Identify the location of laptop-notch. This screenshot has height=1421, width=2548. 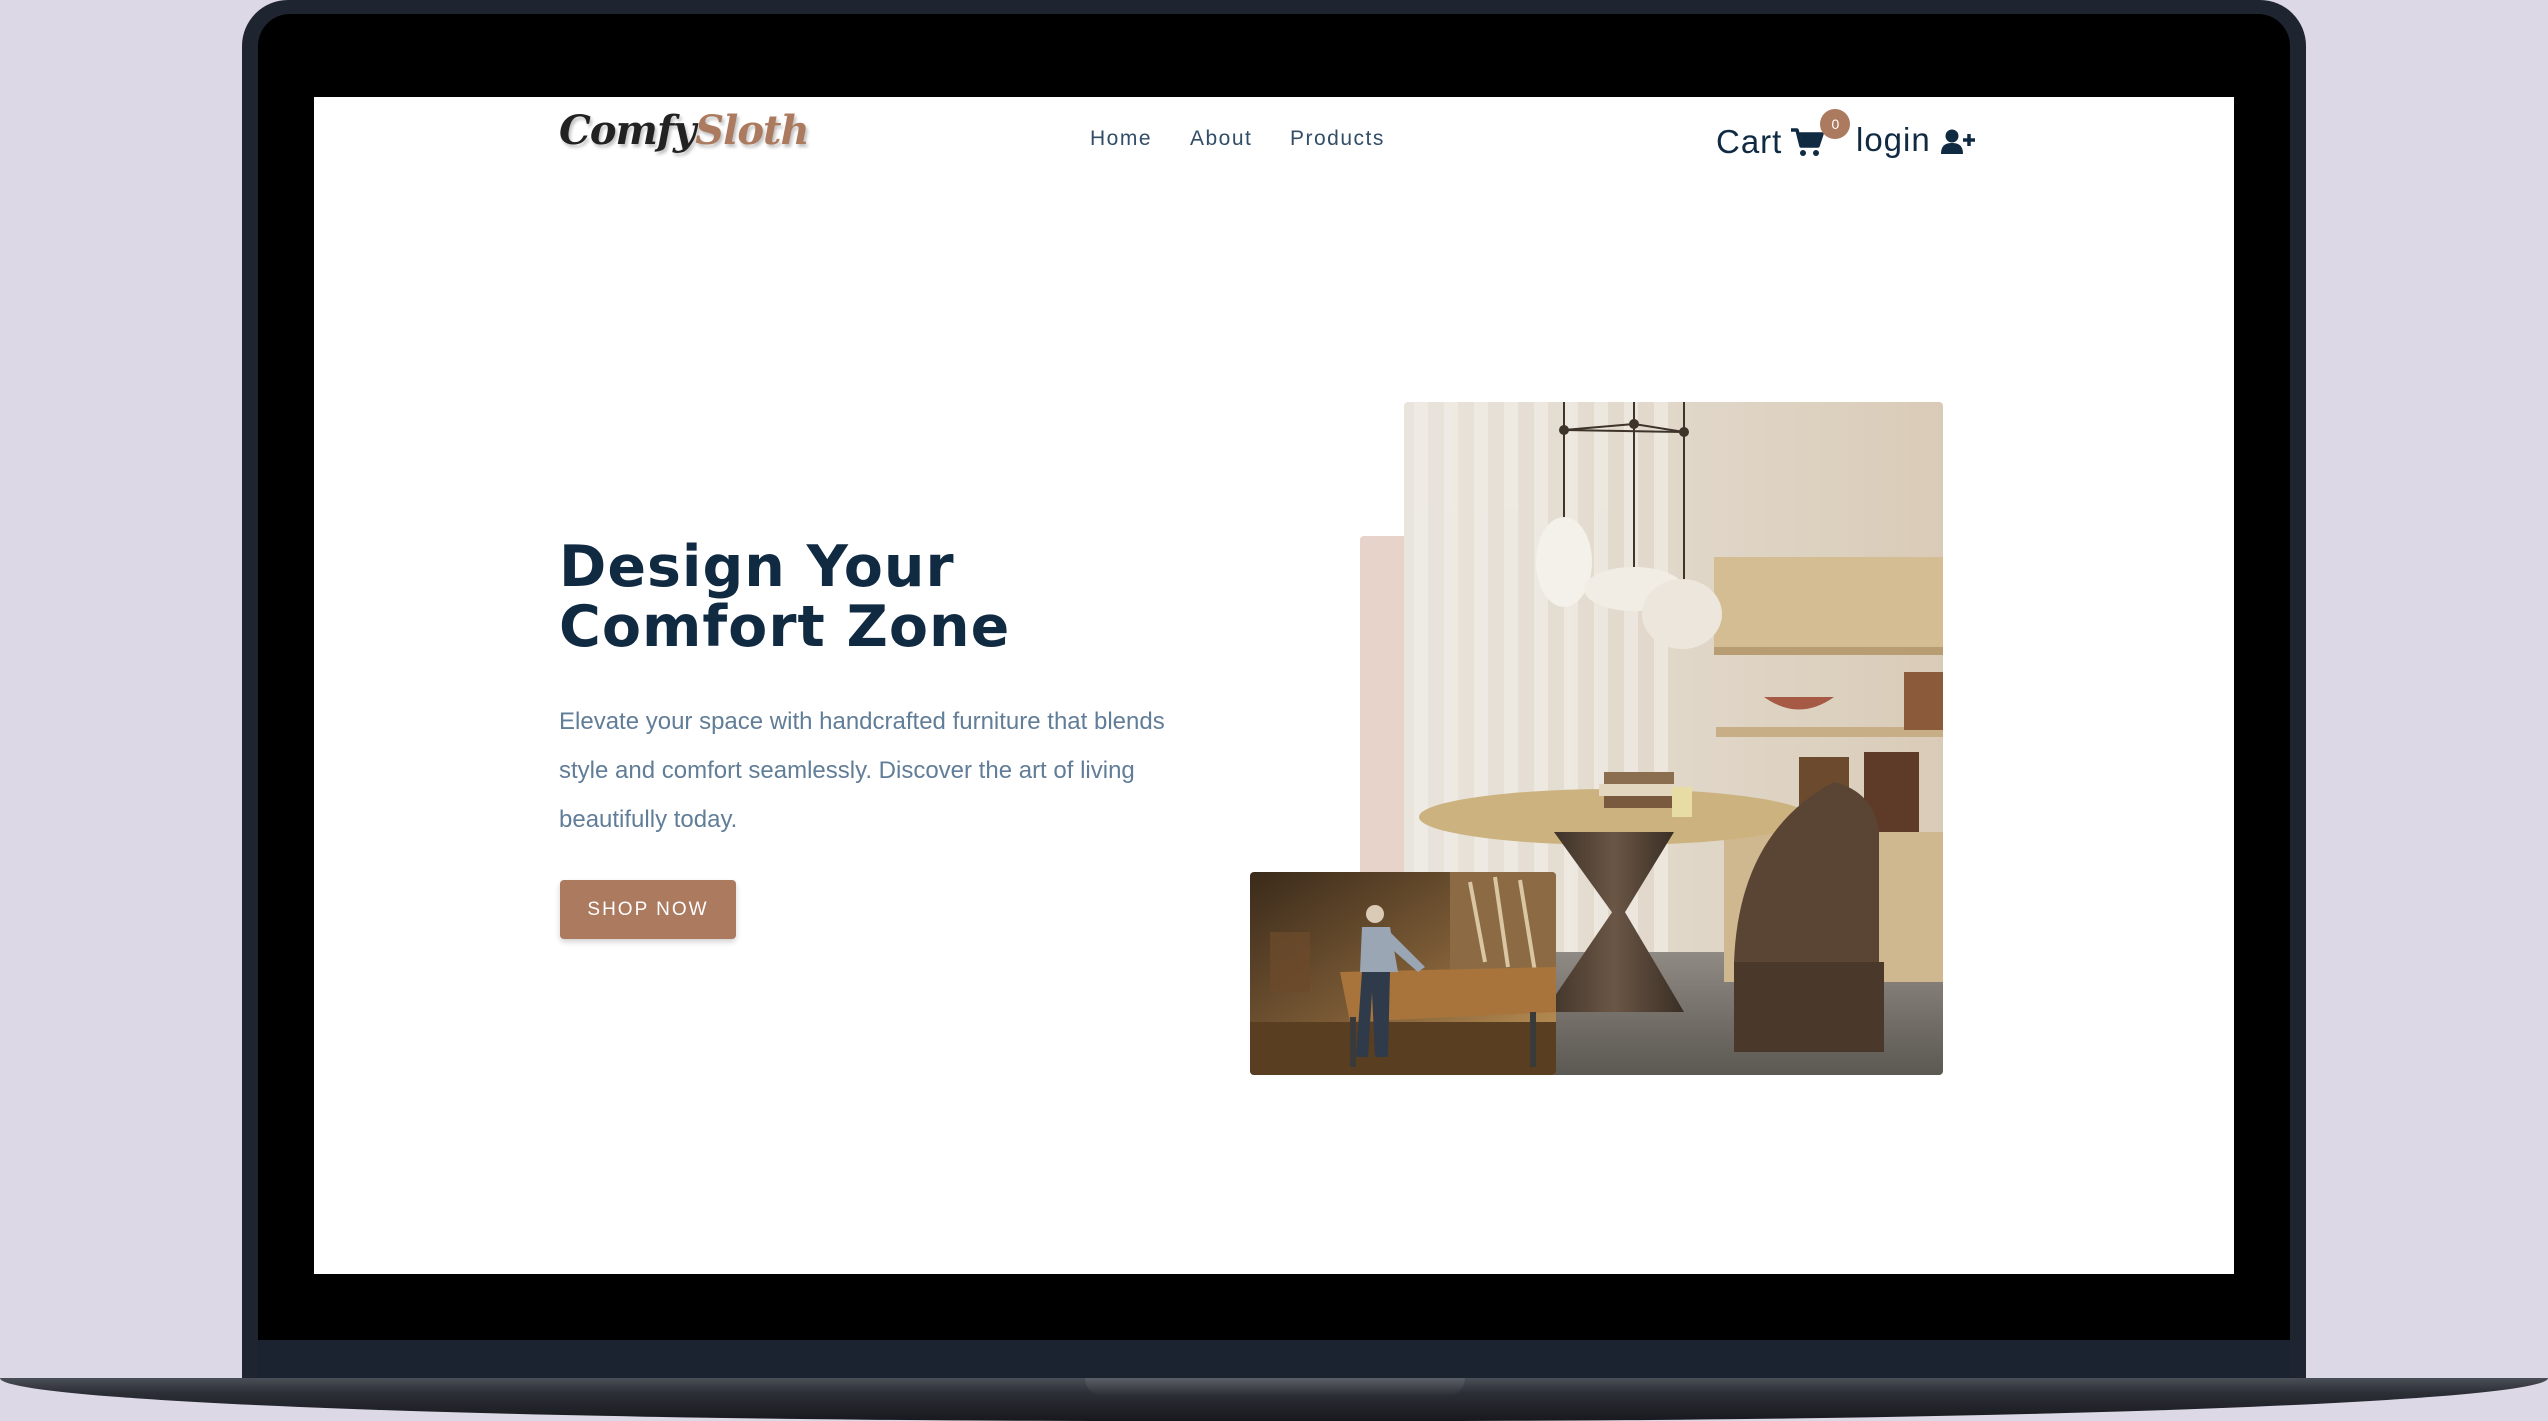
(1275, 1387).